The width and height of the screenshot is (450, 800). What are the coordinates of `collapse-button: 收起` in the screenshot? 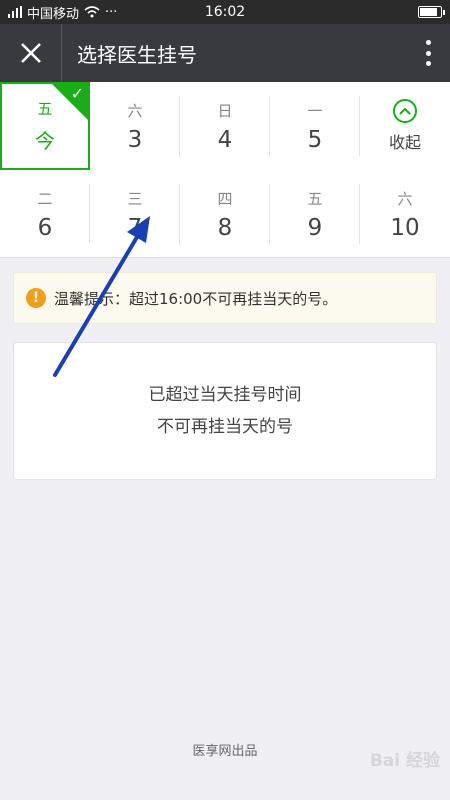 It's located at (405, 126).